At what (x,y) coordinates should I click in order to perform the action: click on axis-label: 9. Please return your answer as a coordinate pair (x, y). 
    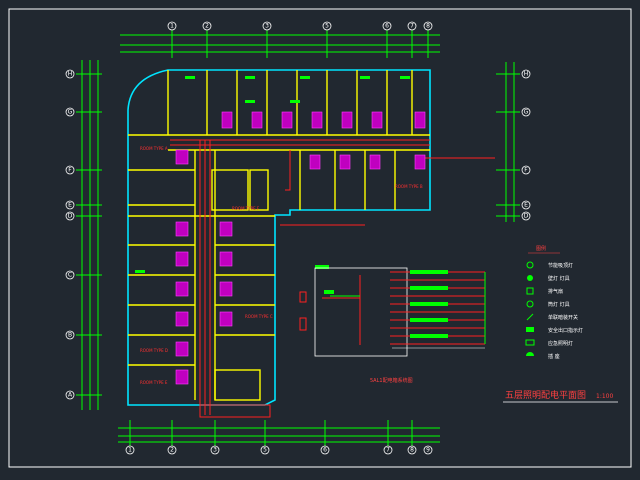
    Looking at the image, I should click on (428, 450).